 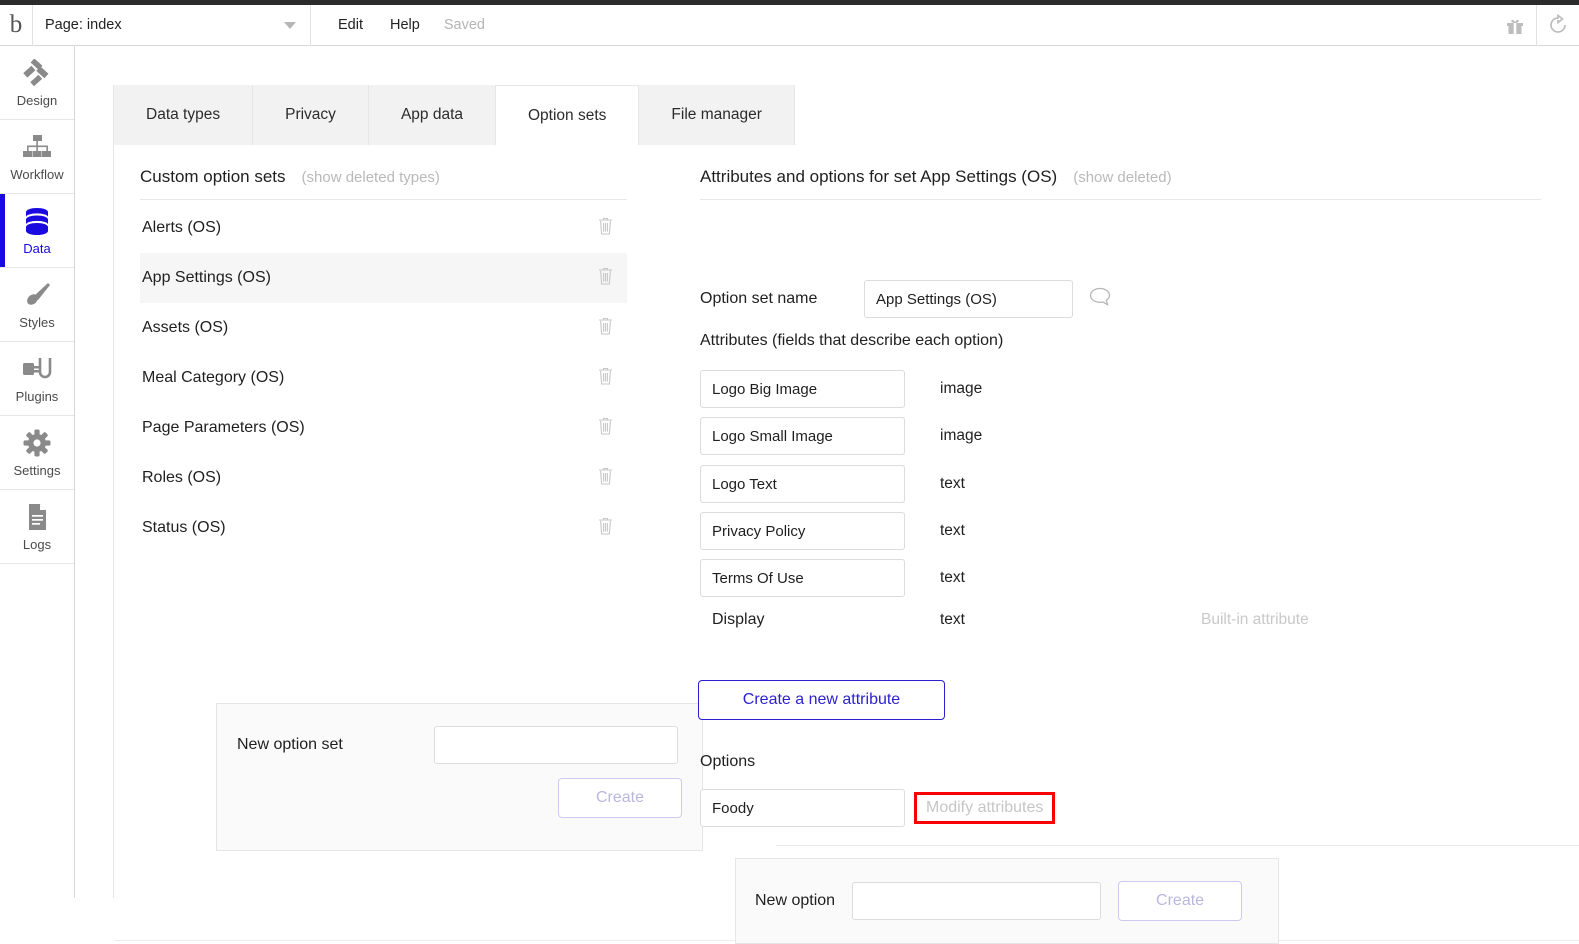 I want to click on new-option-set-label: New option set, so click(x=290, y=744).